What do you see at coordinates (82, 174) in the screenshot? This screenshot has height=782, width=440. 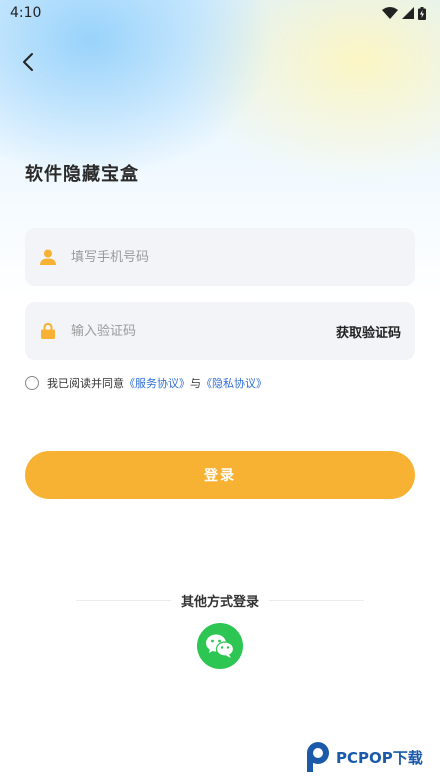 I see `page-title: 软件隐藏宝盒` at bounding box center [82, 174].